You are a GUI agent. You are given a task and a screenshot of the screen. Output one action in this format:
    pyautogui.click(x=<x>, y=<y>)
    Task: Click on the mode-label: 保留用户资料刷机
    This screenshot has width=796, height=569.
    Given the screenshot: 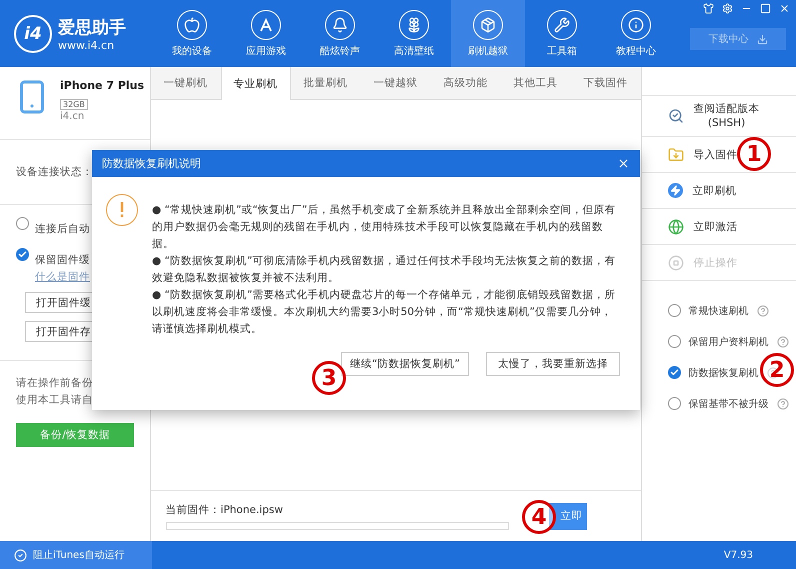 What is the action you would take?
    pyautogui.click(x=728, y=342)
    